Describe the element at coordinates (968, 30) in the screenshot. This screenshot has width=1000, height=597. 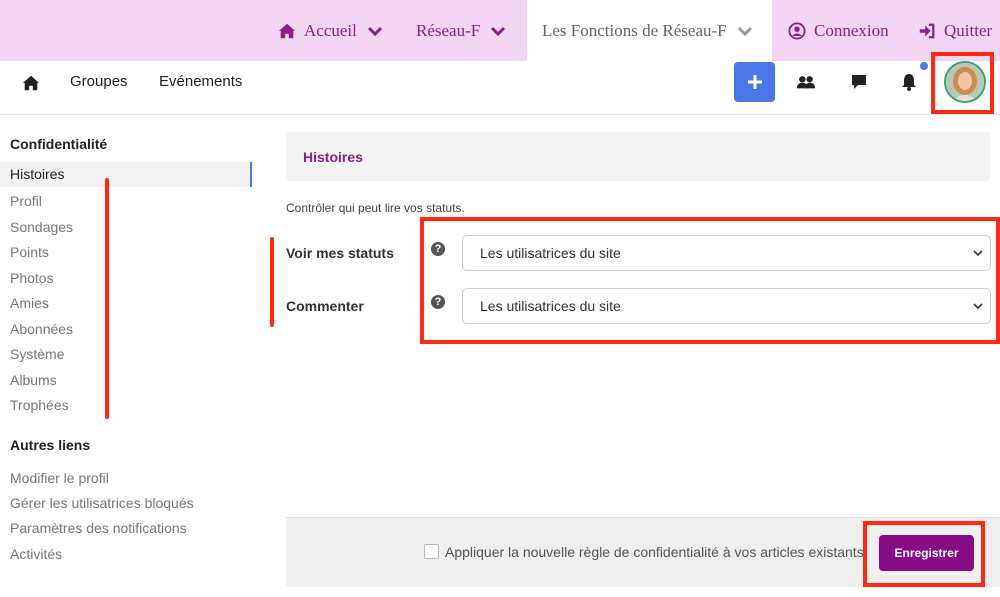
I see `nav-quitter-label: Quitter` at that location.